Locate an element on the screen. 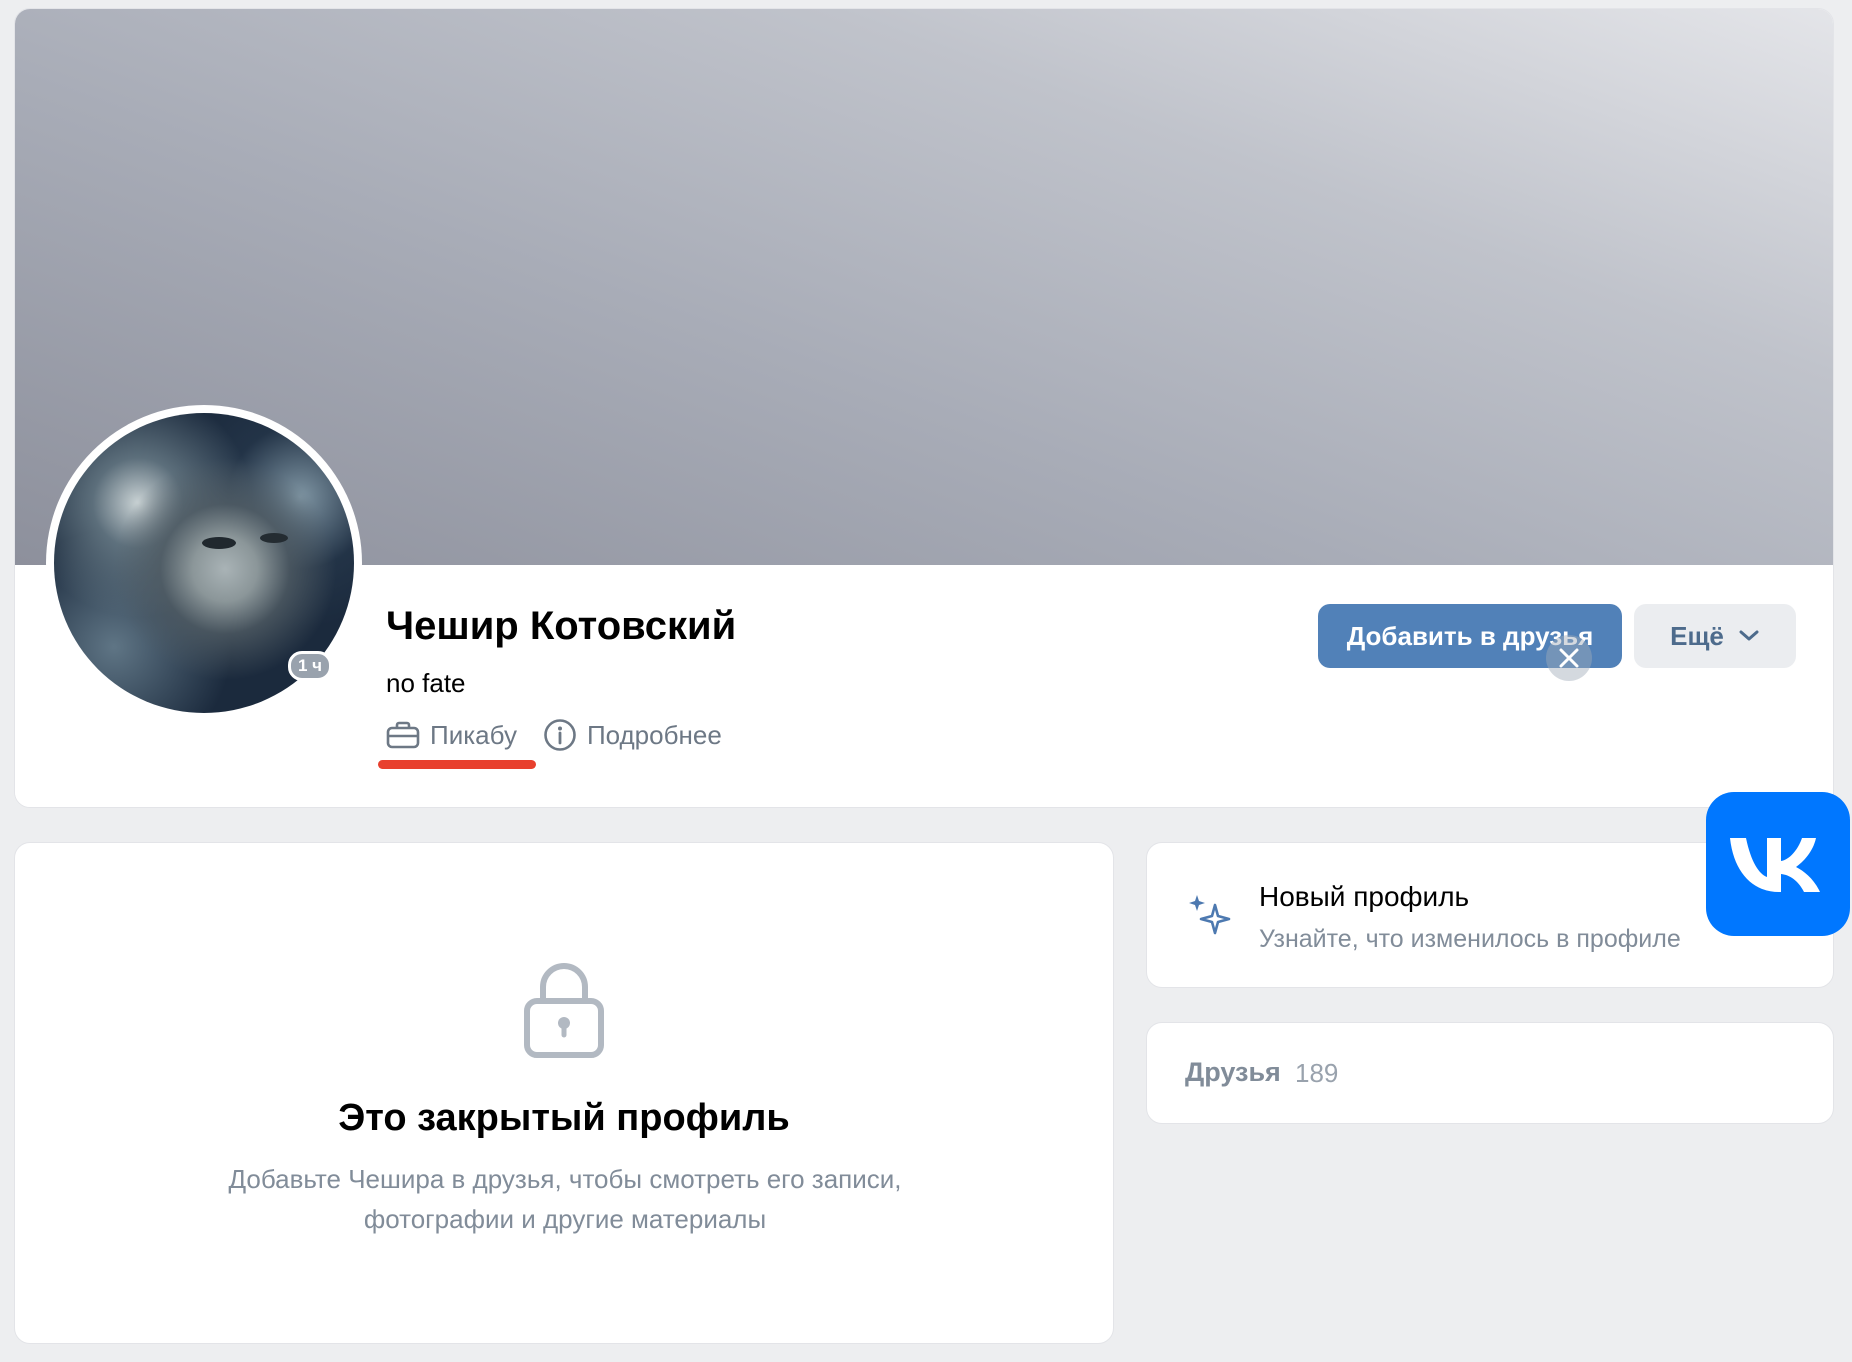 The height and width of the screenshot is (1362, 1852). details-link-label: Подробнее is located at coordinates (654, 734).